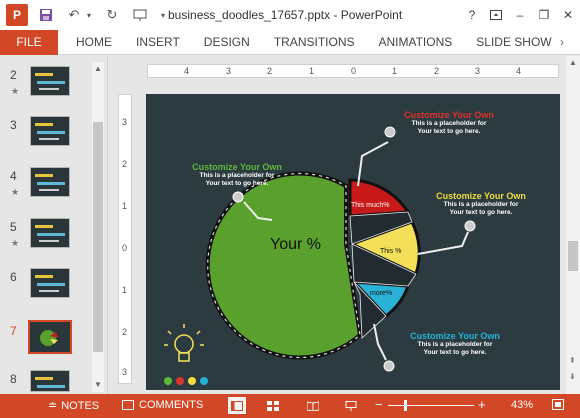 This screenshot has width=580, height=418. I want to click on slide-number: 7, so click(13, 331).